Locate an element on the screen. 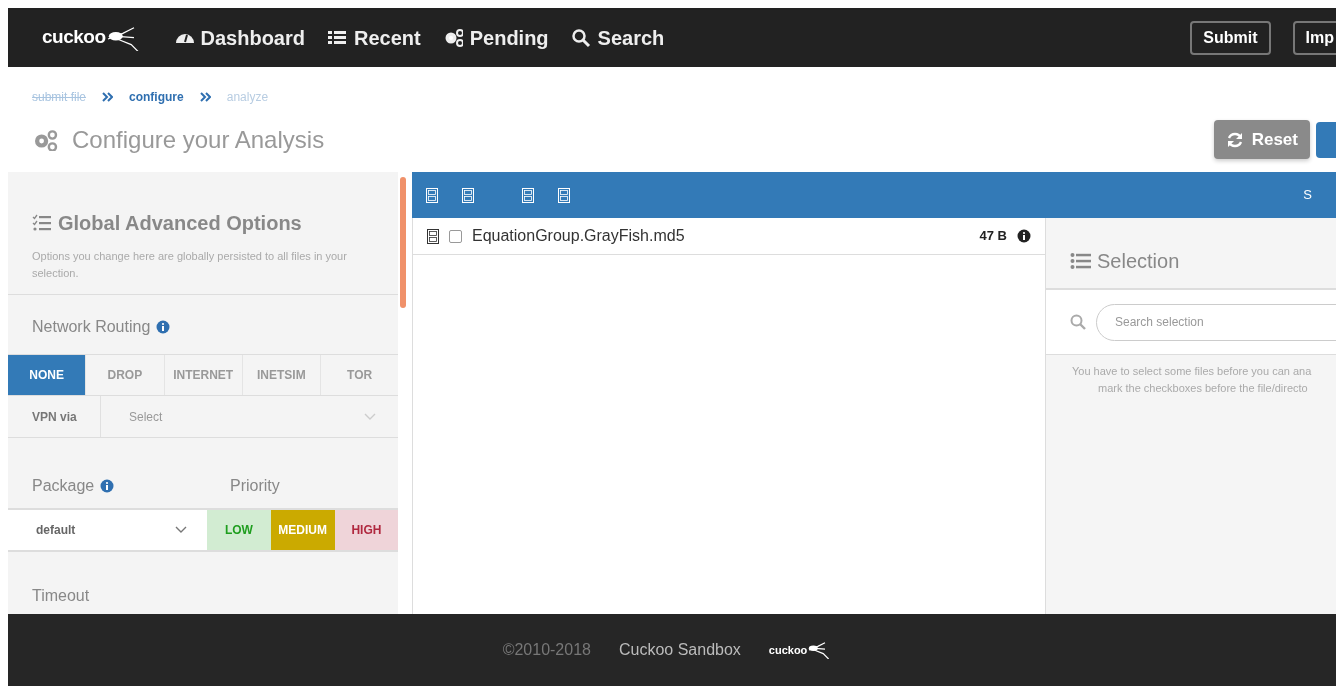  gauge-icon is located at coordinates (184, 37).